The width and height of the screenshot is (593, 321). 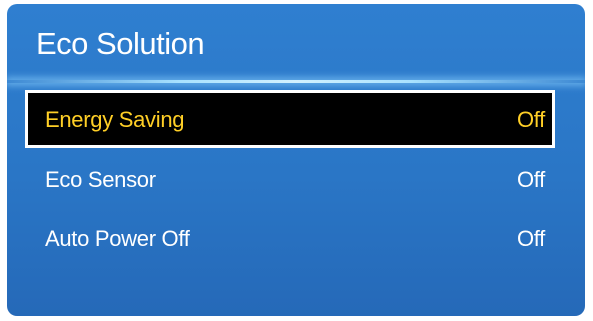 What do you see at coordinates (120, 43) in the screenshot?
I see `menu-title: Eco Solution` at bounding box center [120, 43].